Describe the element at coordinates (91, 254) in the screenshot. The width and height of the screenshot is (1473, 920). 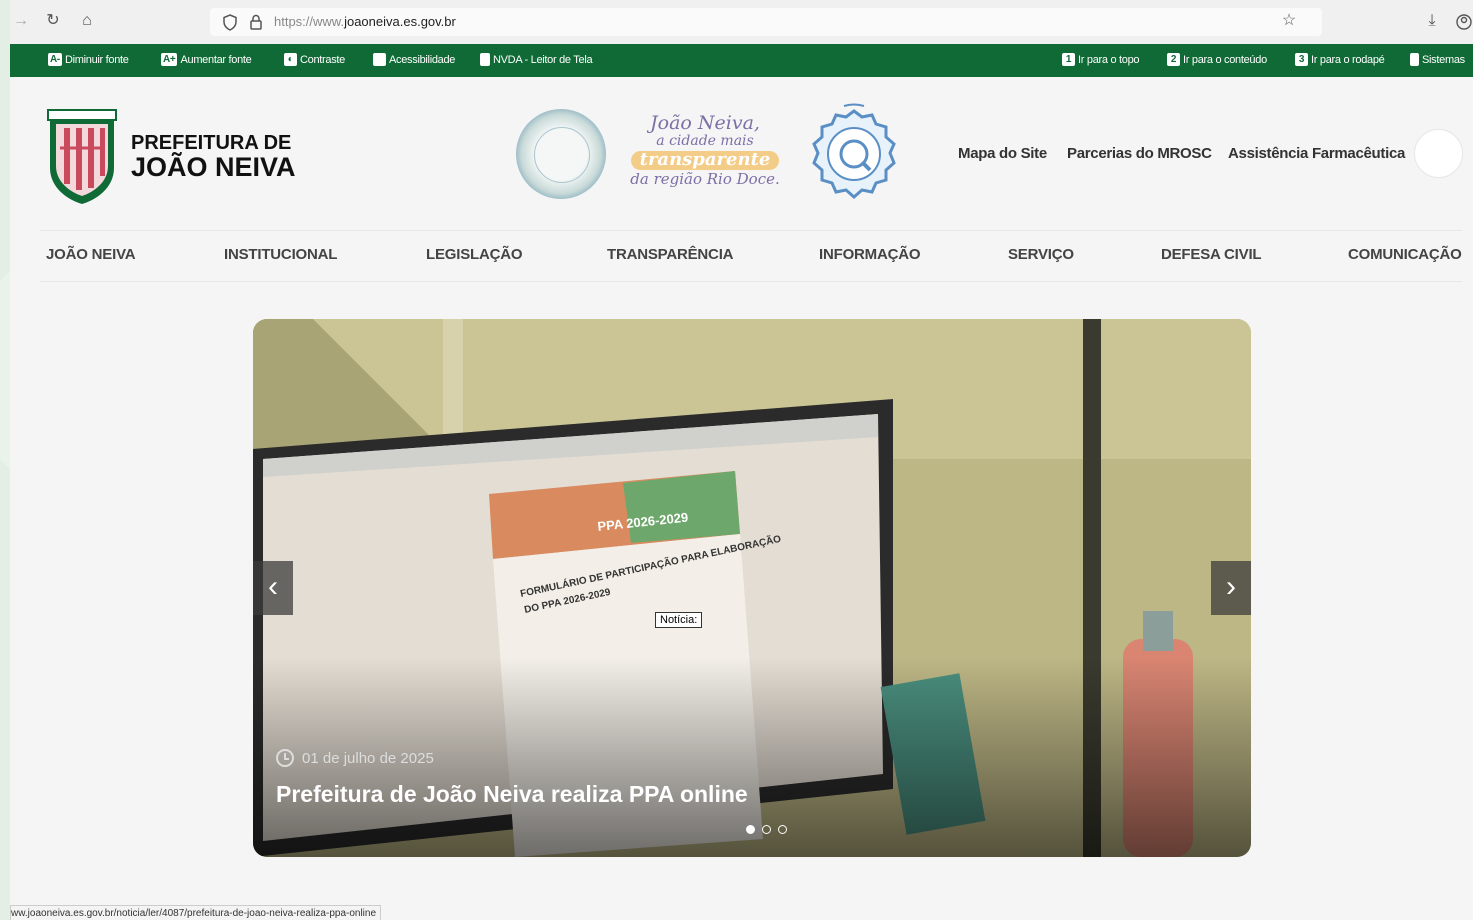
I see `nav-item-joao-neiva: JOÃO NEIVA` at that location.